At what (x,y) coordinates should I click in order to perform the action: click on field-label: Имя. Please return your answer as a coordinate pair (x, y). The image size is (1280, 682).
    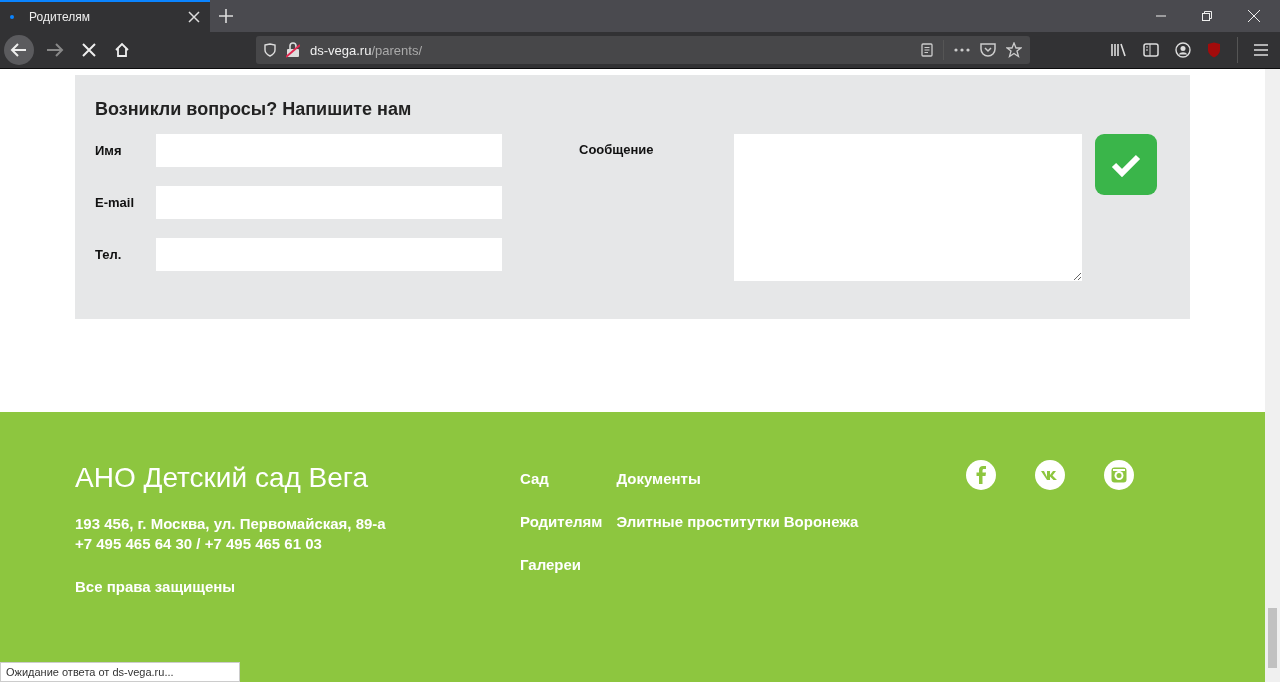
    Looking at the image, I should click on (109, 150).